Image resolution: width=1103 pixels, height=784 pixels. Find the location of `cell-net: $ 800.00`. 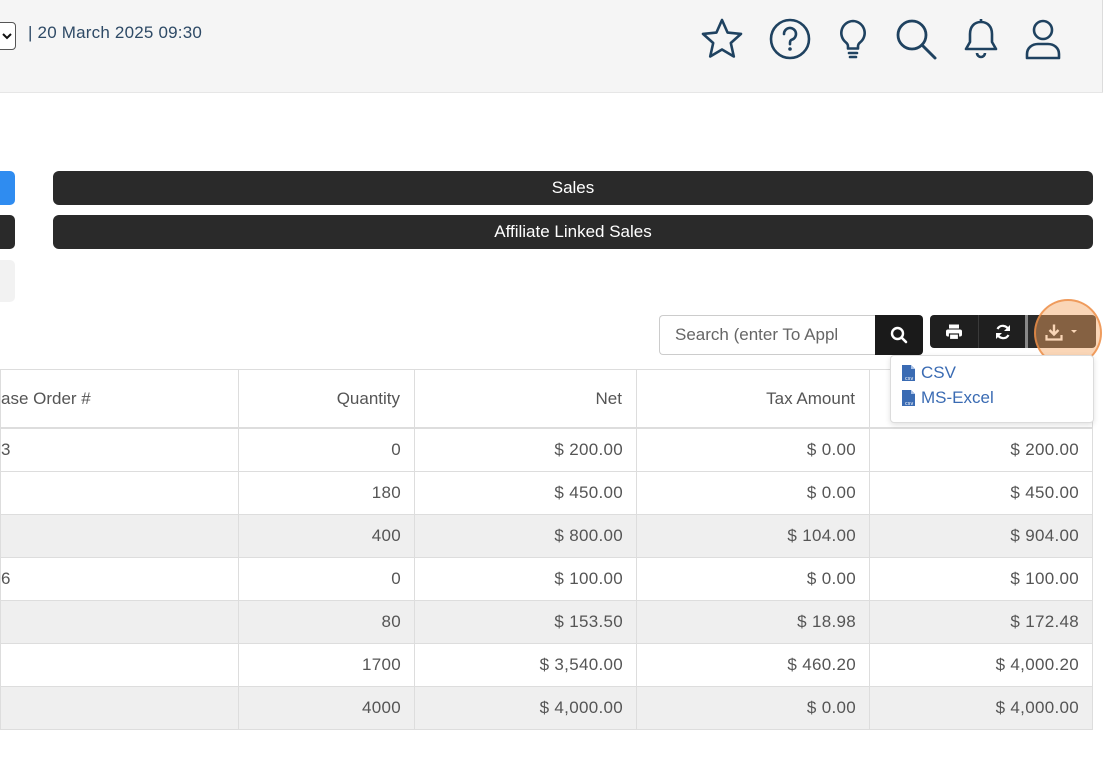

cell-net: $ 800.00 is located at coordinates (525, 536).